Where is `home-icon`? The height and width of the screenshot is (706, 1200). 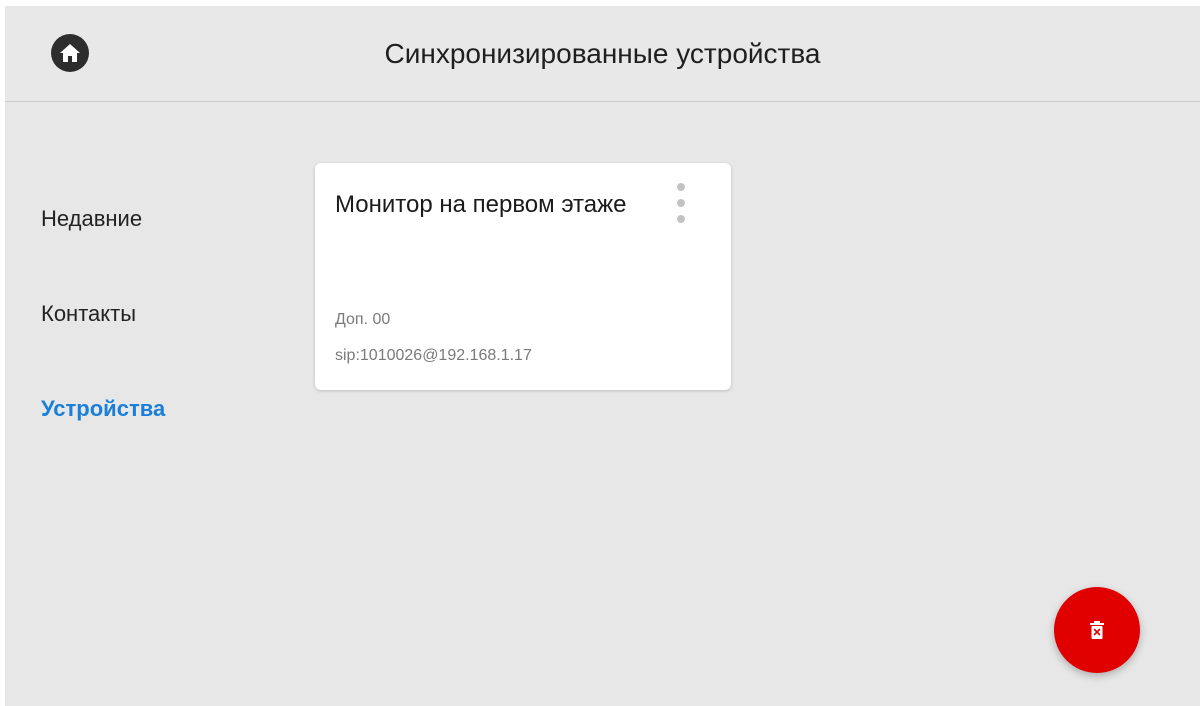
home-icon is located at coordinates (70, 53).